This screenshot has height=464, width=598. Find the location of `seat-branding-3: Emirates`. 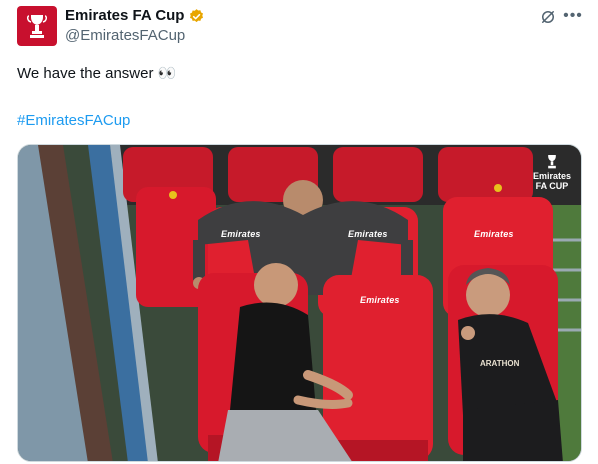

seat-branding-3: Emirates is located at coordinates (494, 234).